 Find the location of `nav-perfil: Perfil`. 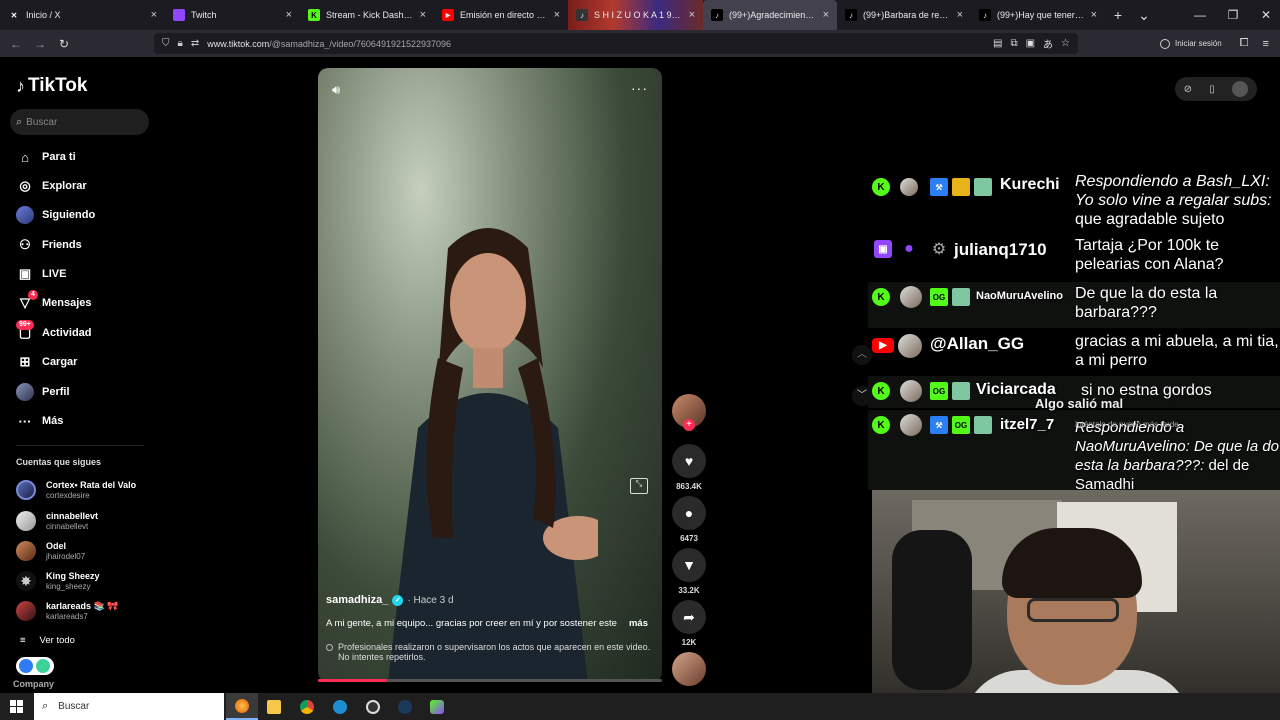

nav-perfil: Perfil is located at coordinates (43, 392).